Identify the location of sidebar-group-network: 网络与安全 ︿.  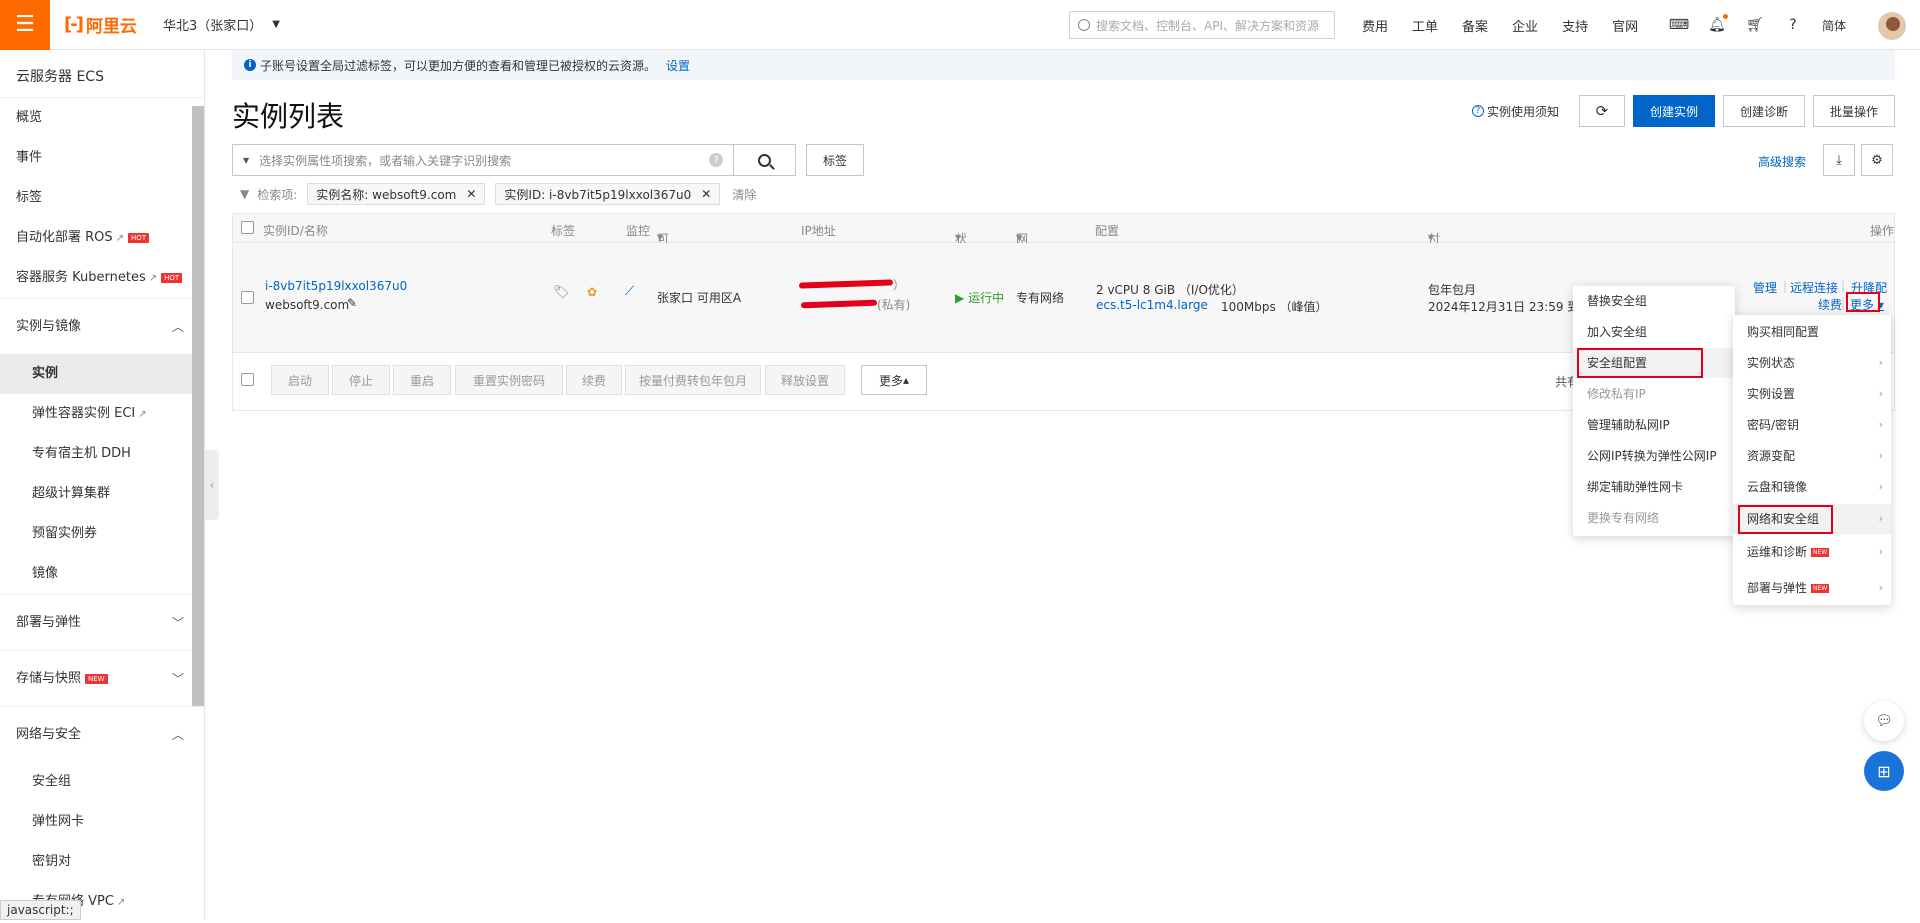
(102, 734).